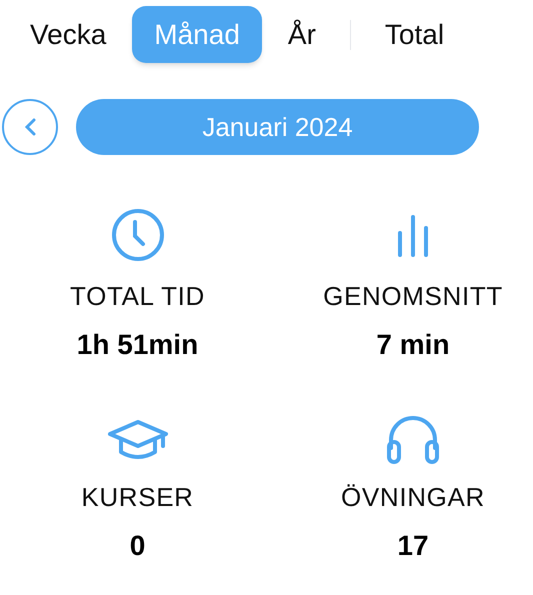 This screenshot has height=595, width=533. Describe the element at coordinates (138, 546) in the screenshot. I see `stat-value: 0` at that location.